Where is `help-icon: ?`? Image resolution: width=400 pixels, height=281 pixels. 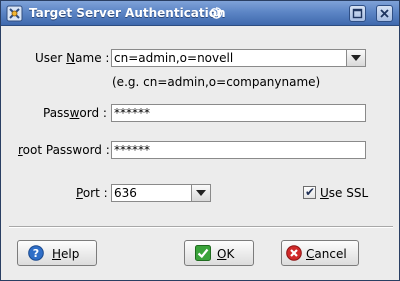 help-icon: ? is located at coordinates (36, 253).